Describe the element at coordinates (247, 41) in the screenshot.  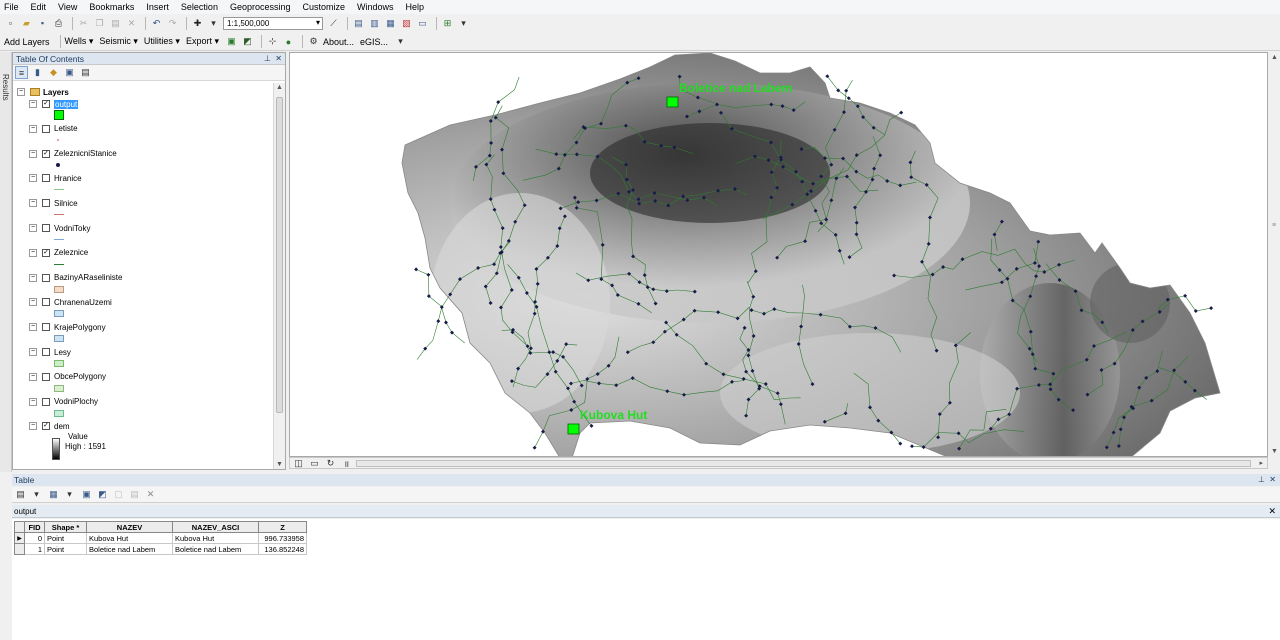
I see `identify-tool-icon: ◩` at that location.